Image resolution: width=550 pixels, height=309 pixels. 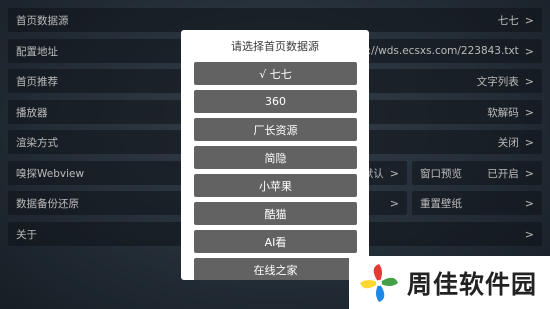 I want to click on watermark: 周佳软件园, so click(x=449, y=282).